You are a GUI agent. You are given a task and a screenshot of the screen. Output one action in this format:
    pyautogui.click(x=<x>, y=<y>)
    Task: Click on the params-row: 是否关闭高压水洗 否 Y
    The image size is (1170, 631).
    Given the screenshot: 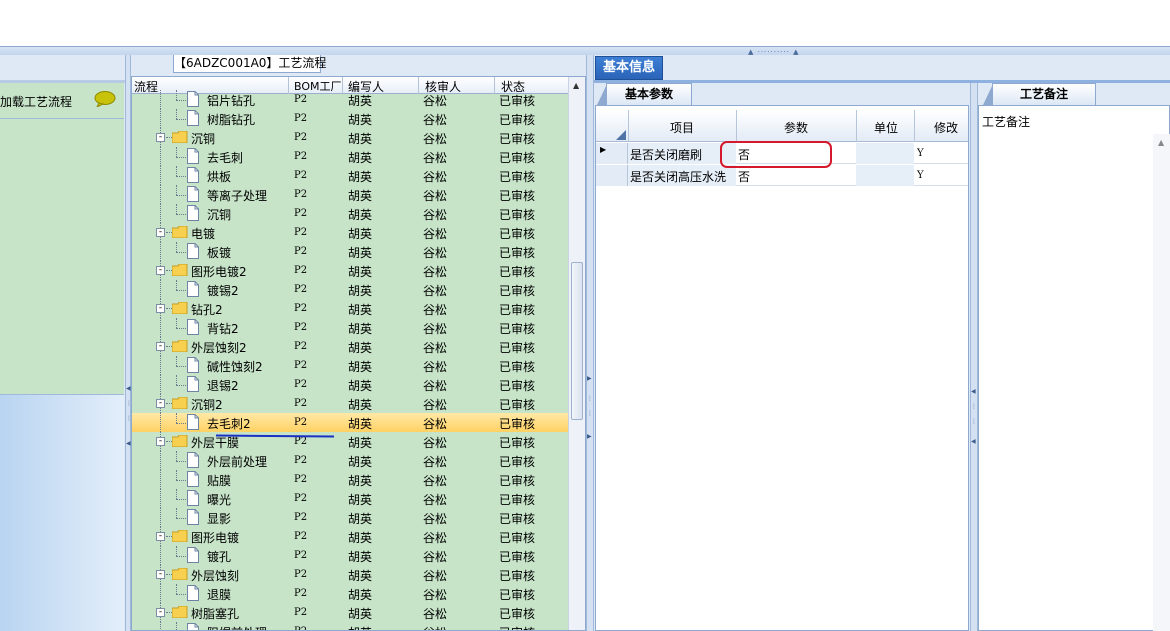 What is the action you would take?
    pyautogui.click(x=782, y=175)
    